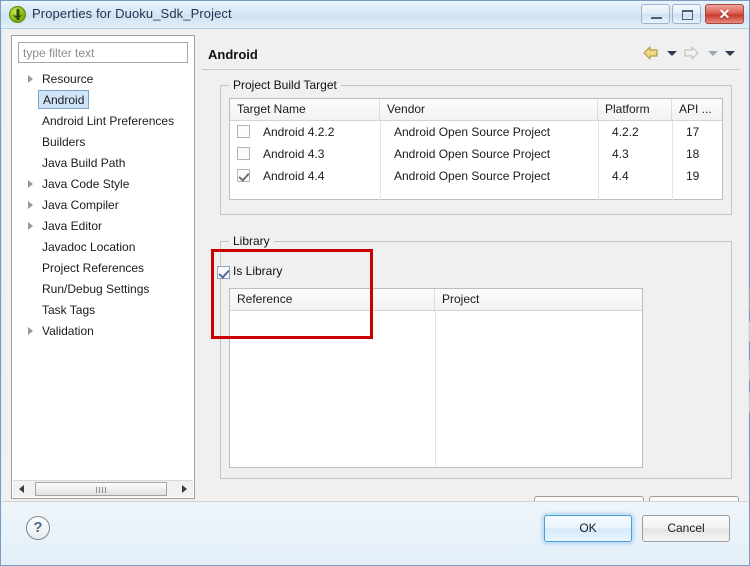  I want to click on sidebar-item-java-editor: Java Editor, so click(103, 226).